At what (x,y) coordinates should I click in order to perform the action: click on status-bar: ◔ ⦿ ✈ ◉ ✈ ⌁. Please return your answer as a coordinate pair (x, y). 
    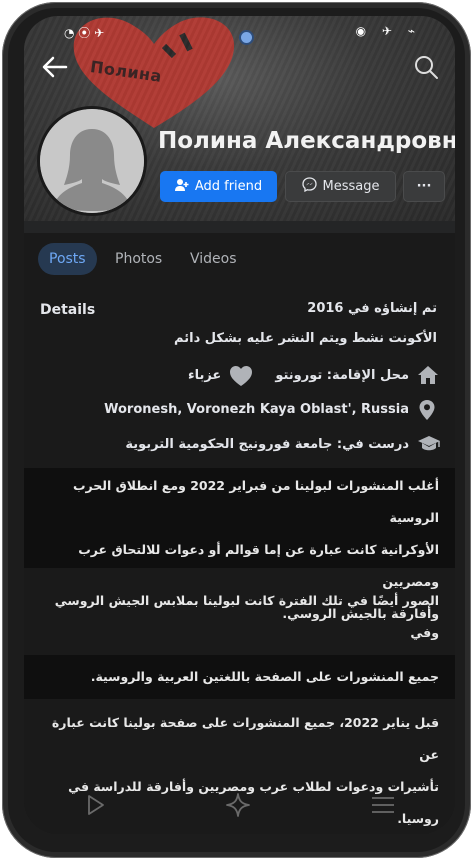
    Looking at the image, I should click on (239, 31).